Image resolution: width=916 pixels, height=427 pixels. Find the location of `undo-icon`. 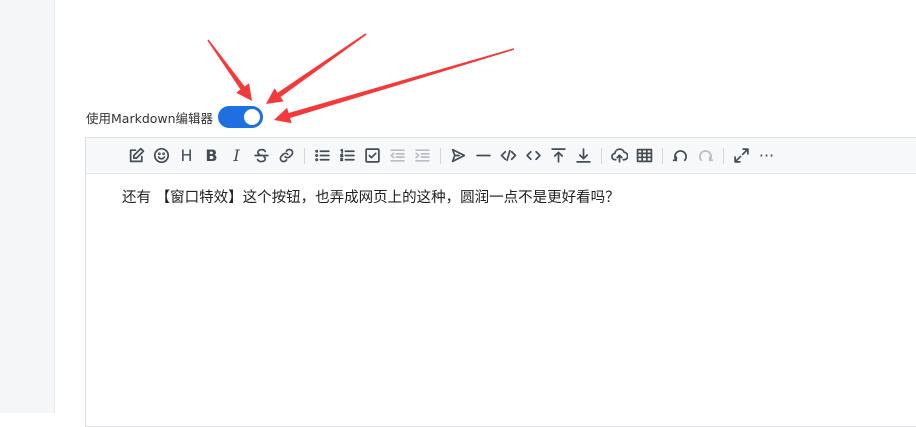

undo-icon is located at coordinates (680, 156).